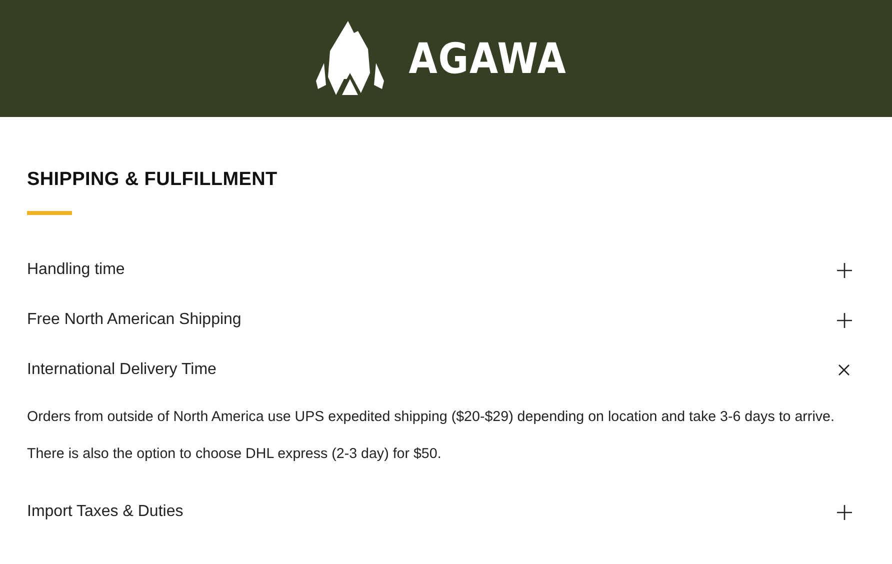  Describe the element at coordinates (134, 320) in the screenshot. I see `faq-question: Free North American Shipping` at that location.